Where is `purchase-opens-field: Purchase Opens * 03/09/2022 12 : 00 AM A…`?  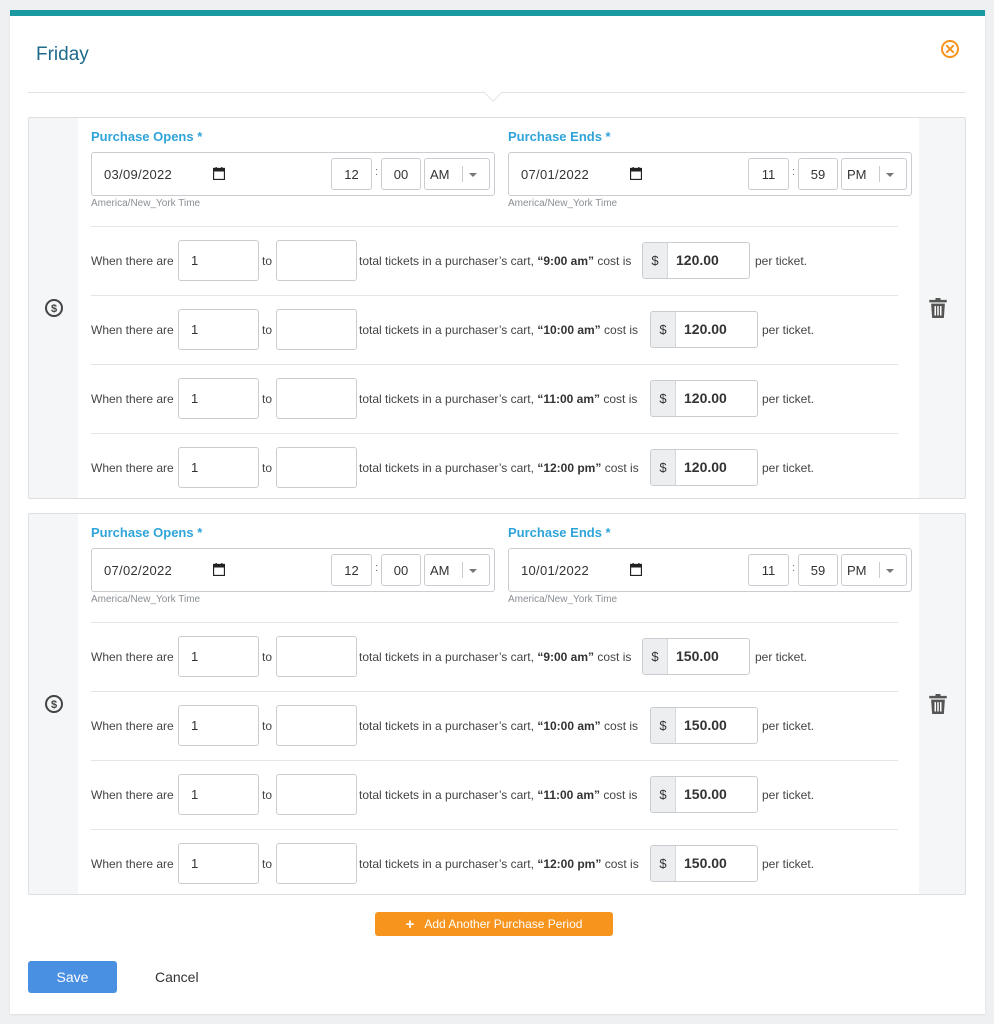
purchase-opens-field: Purchase Opens * 03/09/2022 12 : 00 AM A… is located at coordinates (293, 168).